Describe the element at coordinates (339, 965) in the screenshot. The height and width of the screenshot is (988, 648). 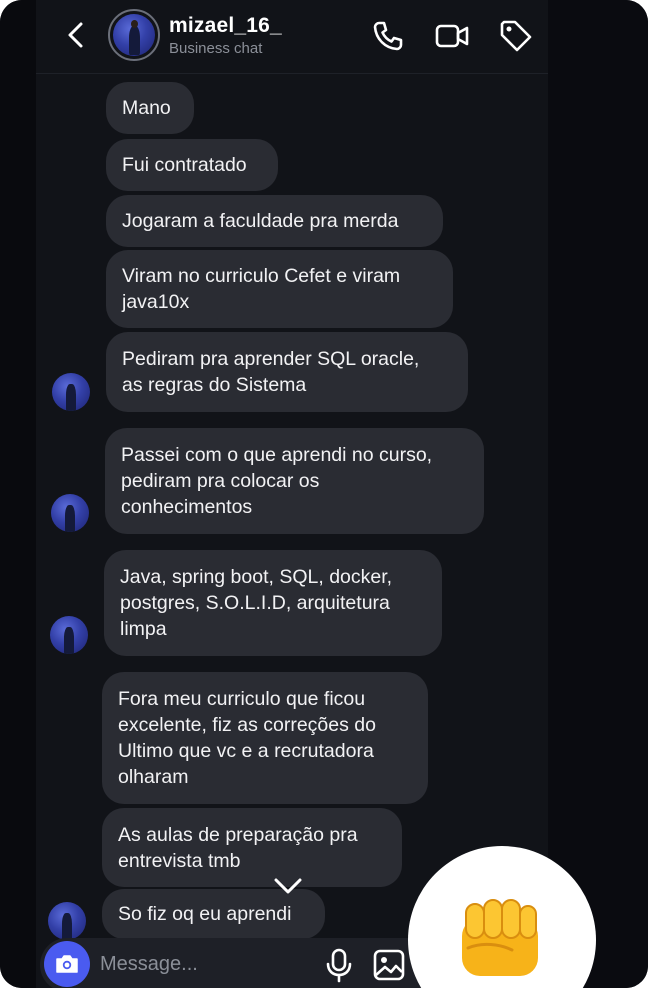
I see `microphone-icon` at that location.